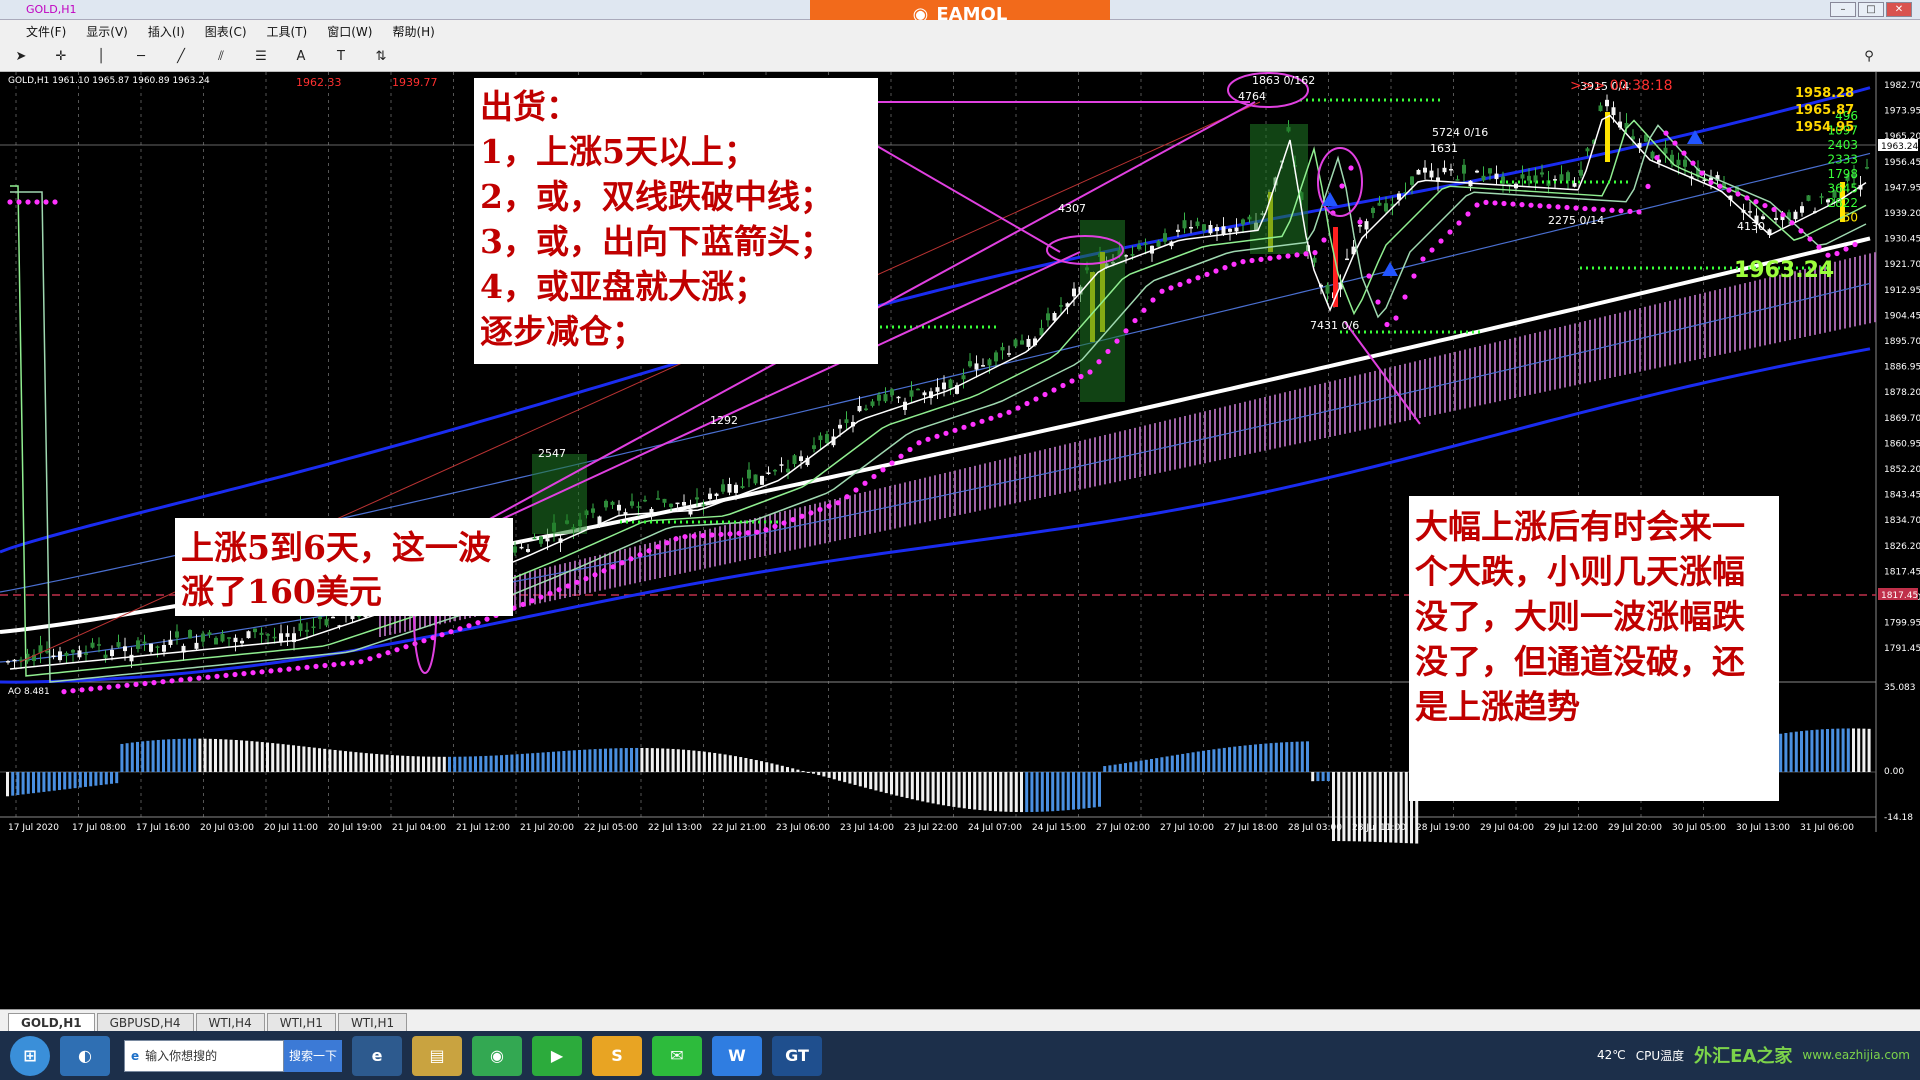 The height and width of the screenshot is (1080, 1920). I want to click on menu-view: 显示(V), so click(107, 31).